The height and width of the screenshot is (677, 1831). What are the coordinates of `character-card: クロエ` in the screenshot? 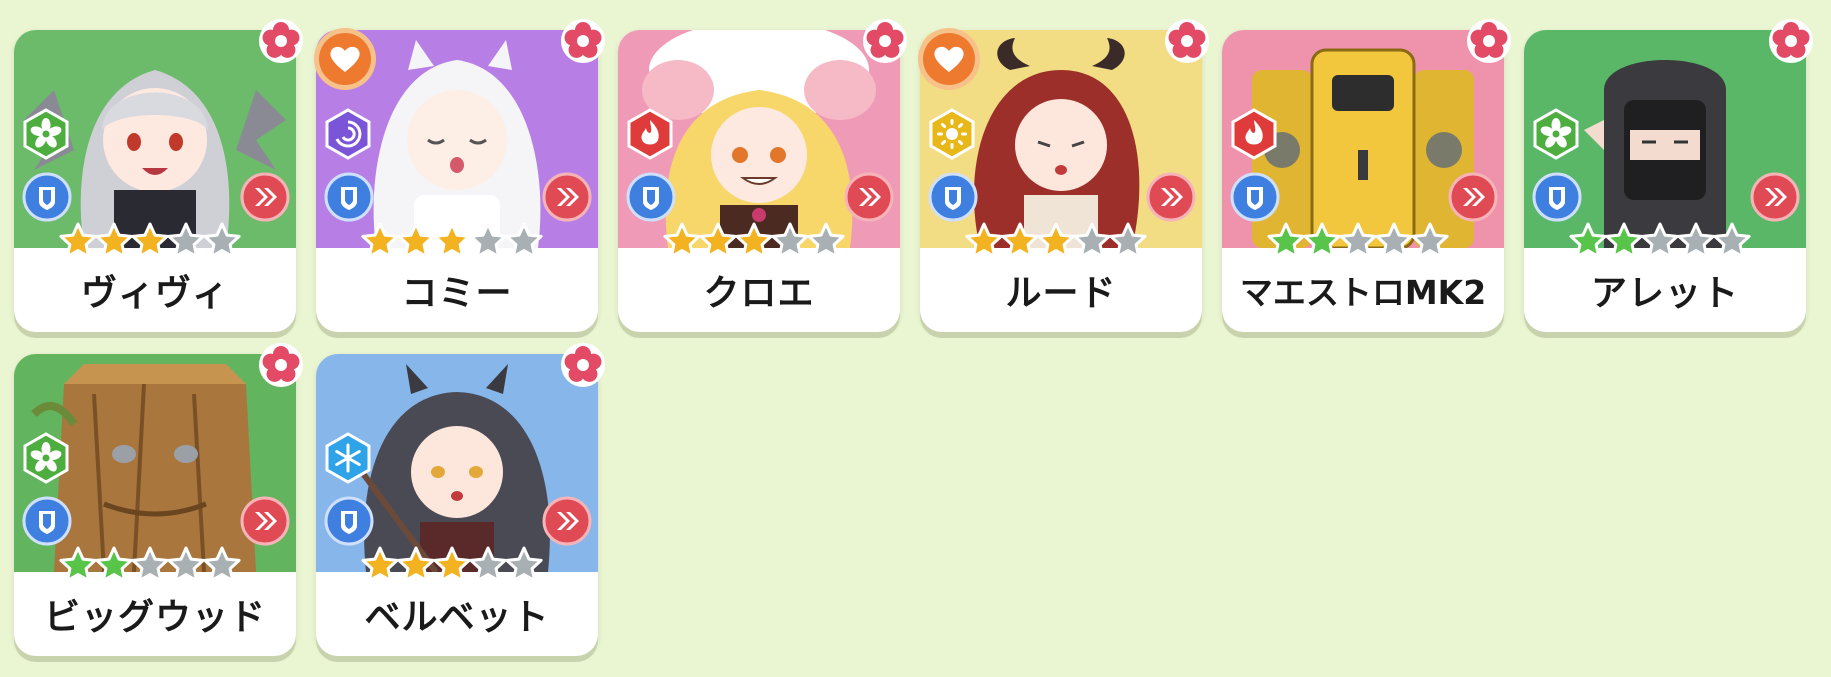 It's located at (762, 175).